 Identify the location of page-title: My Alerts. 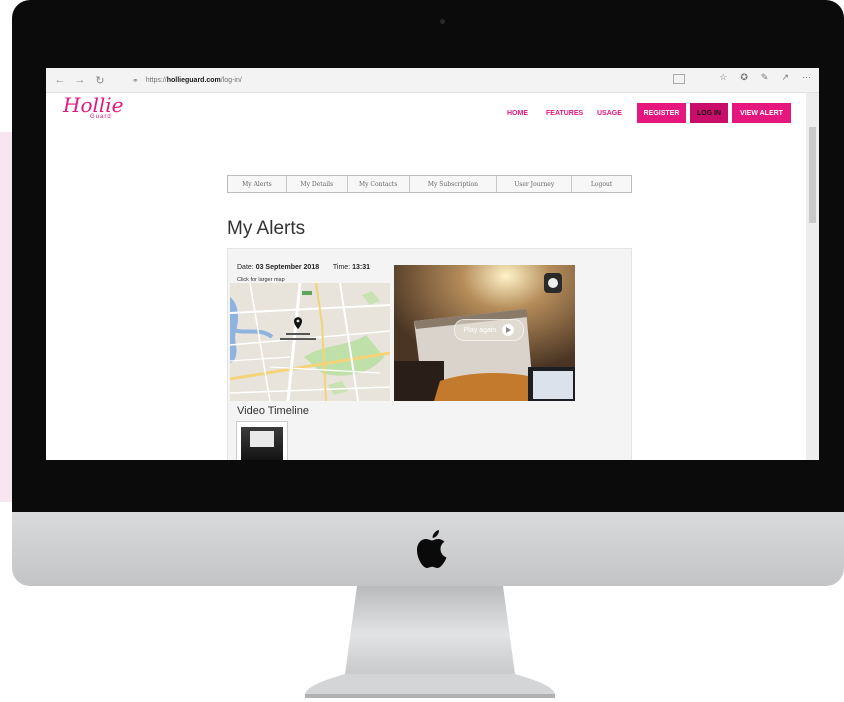
(266, 228).